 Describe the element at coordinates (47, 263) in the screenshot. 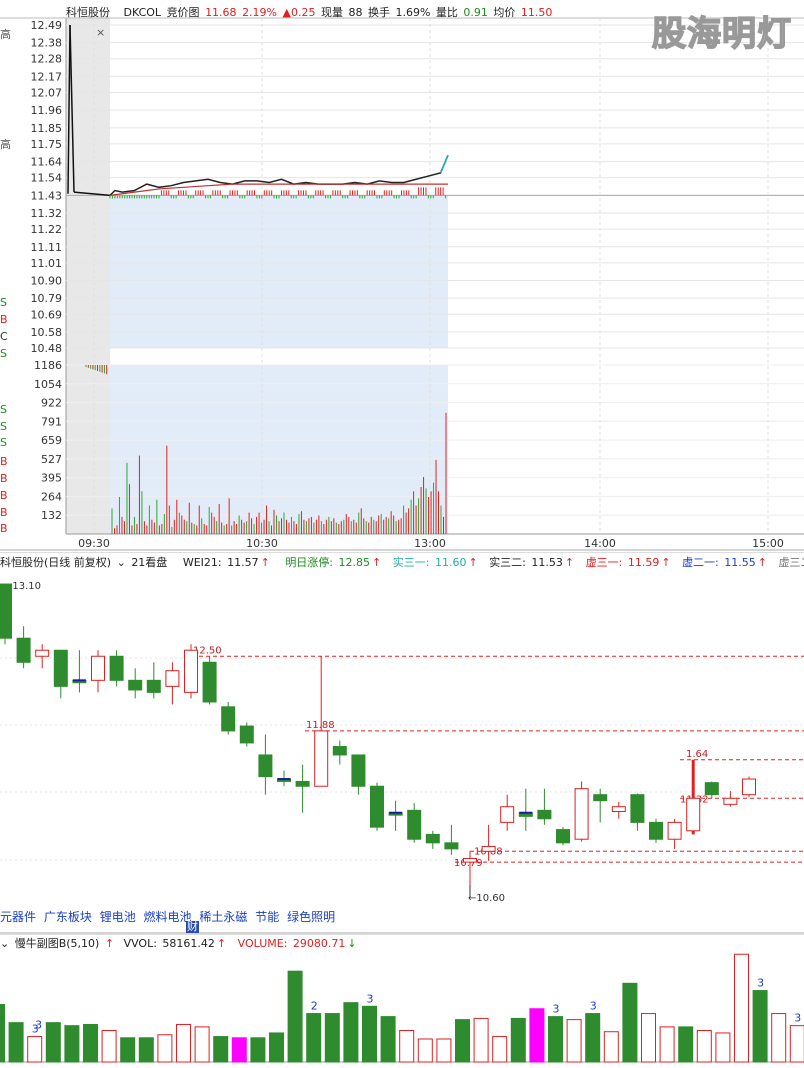

I see `price-tick-label: 11.01` at that location.